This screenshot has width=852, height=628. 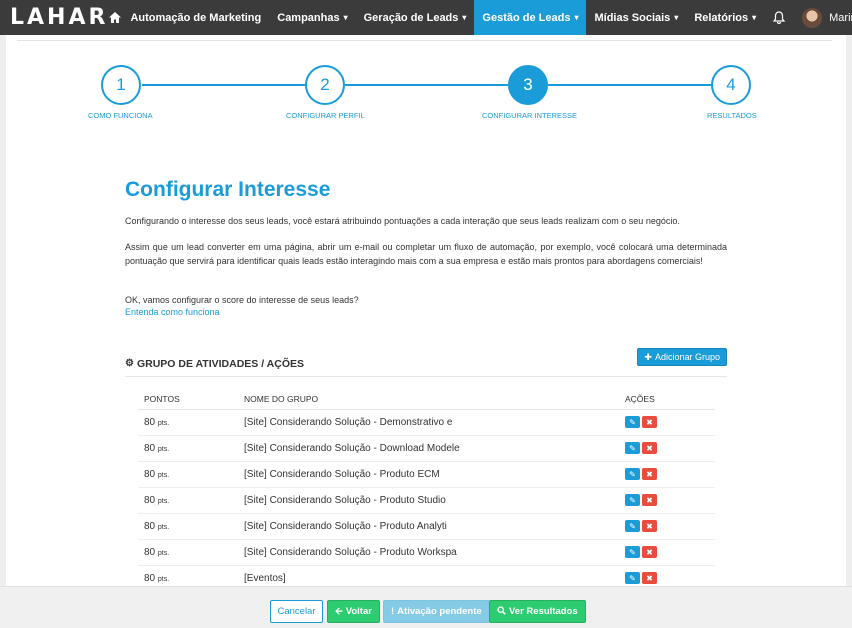 What do you see at coordinates (812, 17) in the screenshot?
I see `avatar` at bounding box center [812, 17].